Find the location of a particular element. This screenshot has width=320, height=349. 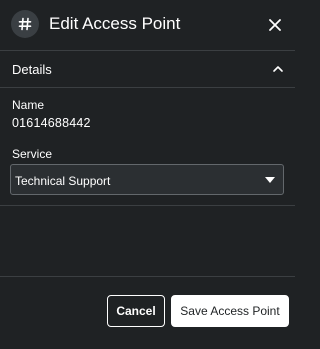

chevron-up-icon is located at coordinates (278, 69).